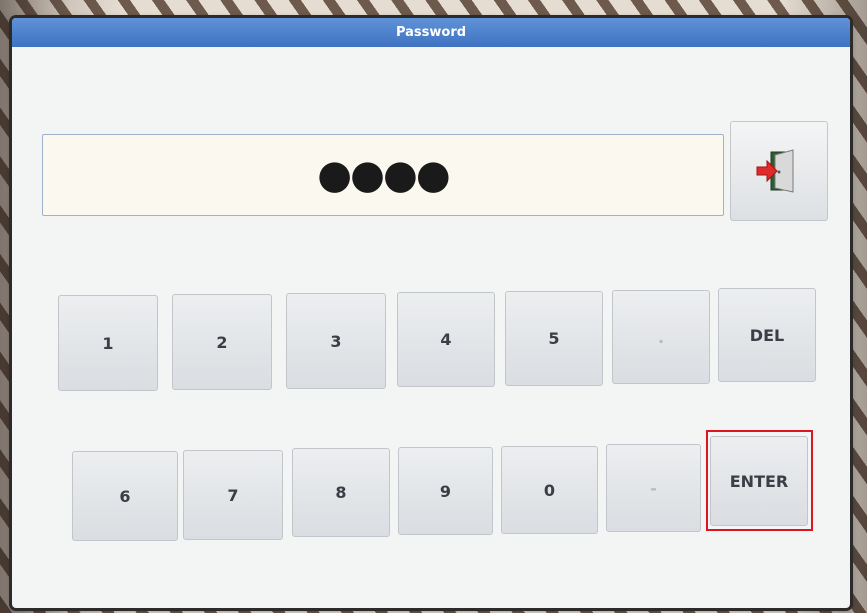  Describe the element at coordinates (759, 481) in the screenshot. I see `enter-button: ENTER` at that location.